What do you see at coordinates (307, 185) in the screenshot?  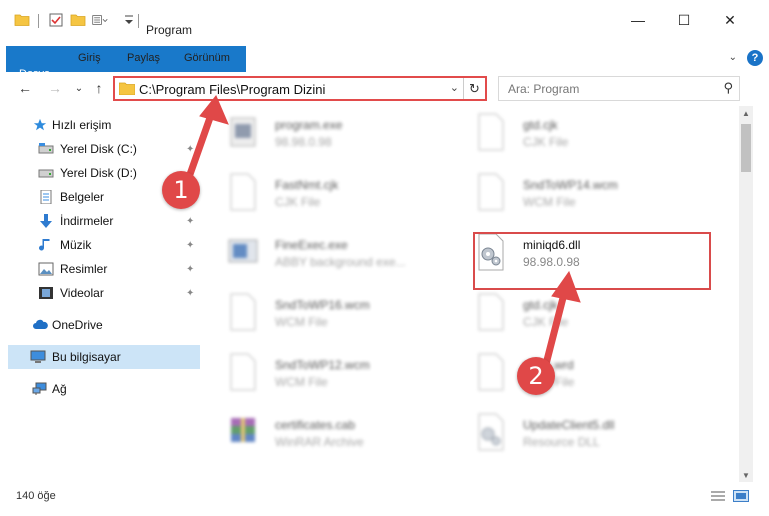 I see `file-name: FastNmt.cjk` at bounding box center [307, 185].